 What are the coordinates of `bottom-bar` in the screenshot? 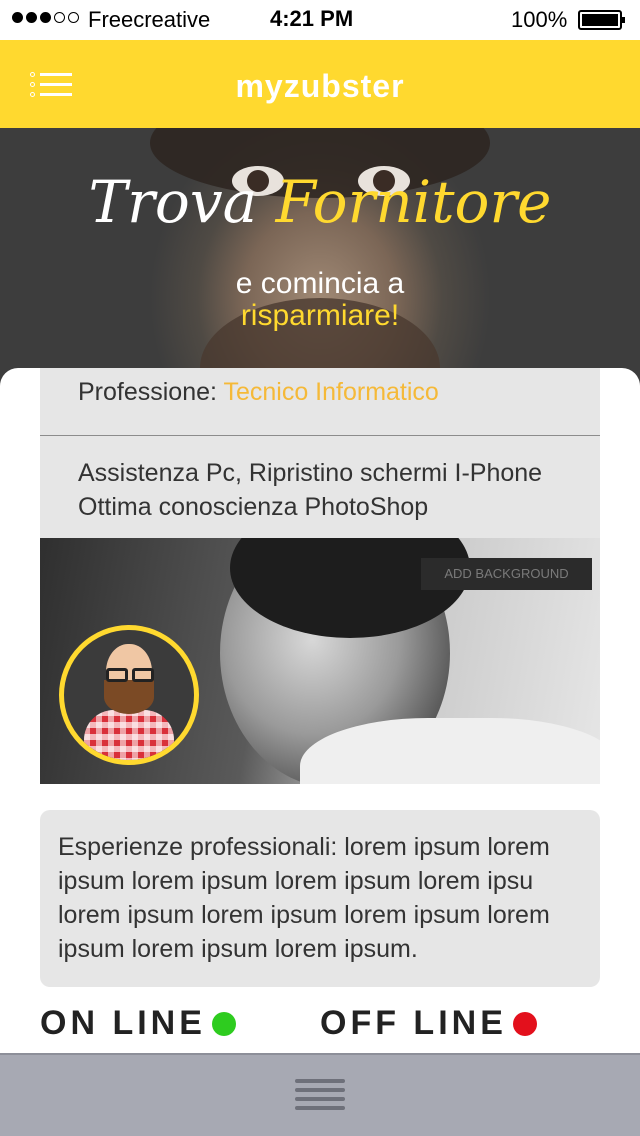 It's located at (320, 1094).